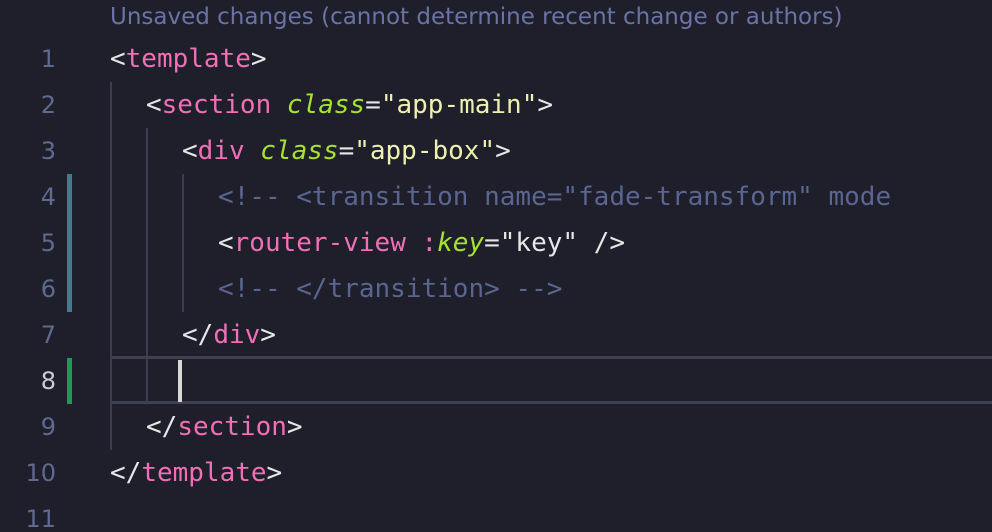 The image size is (992, 532). What do you see at coordinates (496, 427) in the screenshot?
I see `code-line-9: 9 </section>` at bounding box center [496, 427].